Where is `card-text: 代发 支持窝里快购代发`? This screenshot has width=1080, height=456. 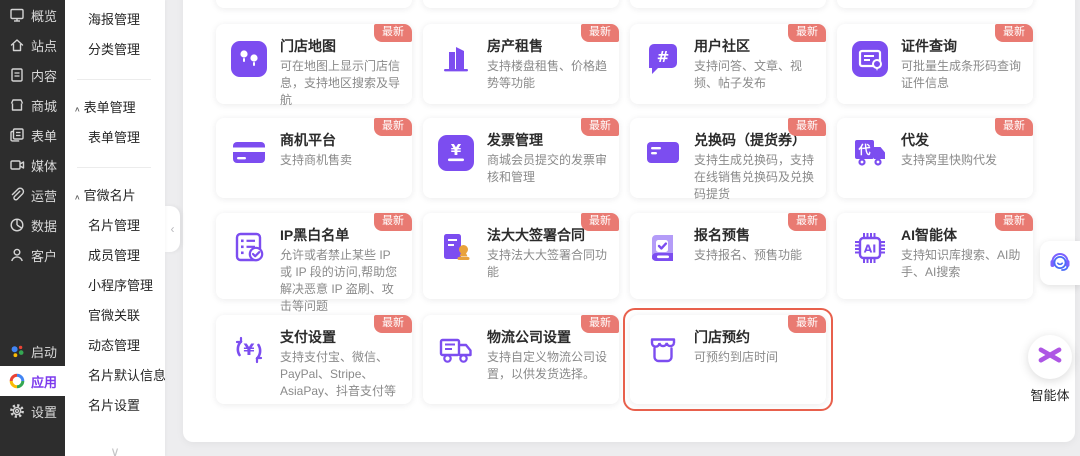 card-text: 代发 支持窝里快购代发 is located at coordinates (949, 152).